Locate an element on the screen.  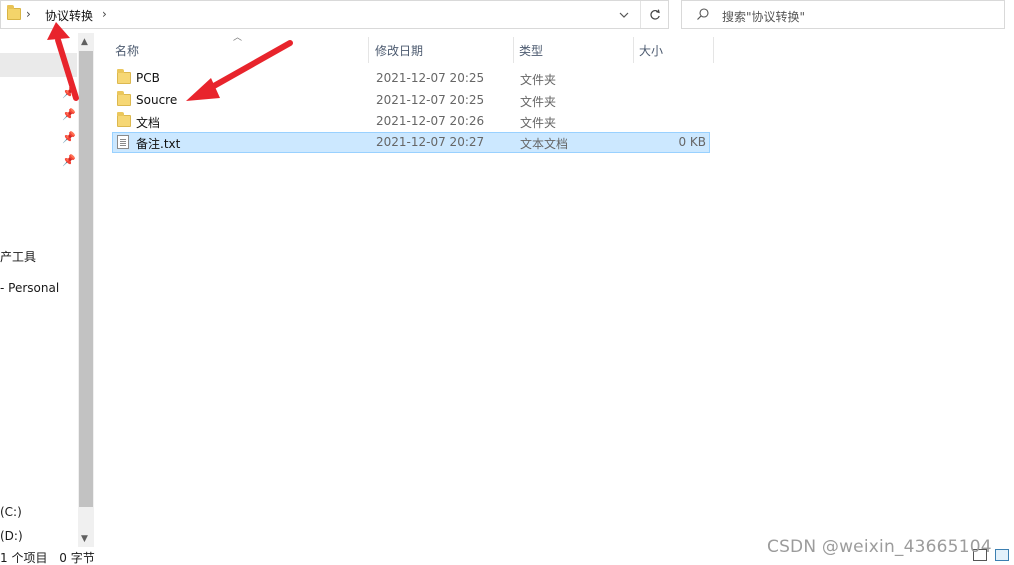
address-dropdown-button is located at coordinates (624, 14).